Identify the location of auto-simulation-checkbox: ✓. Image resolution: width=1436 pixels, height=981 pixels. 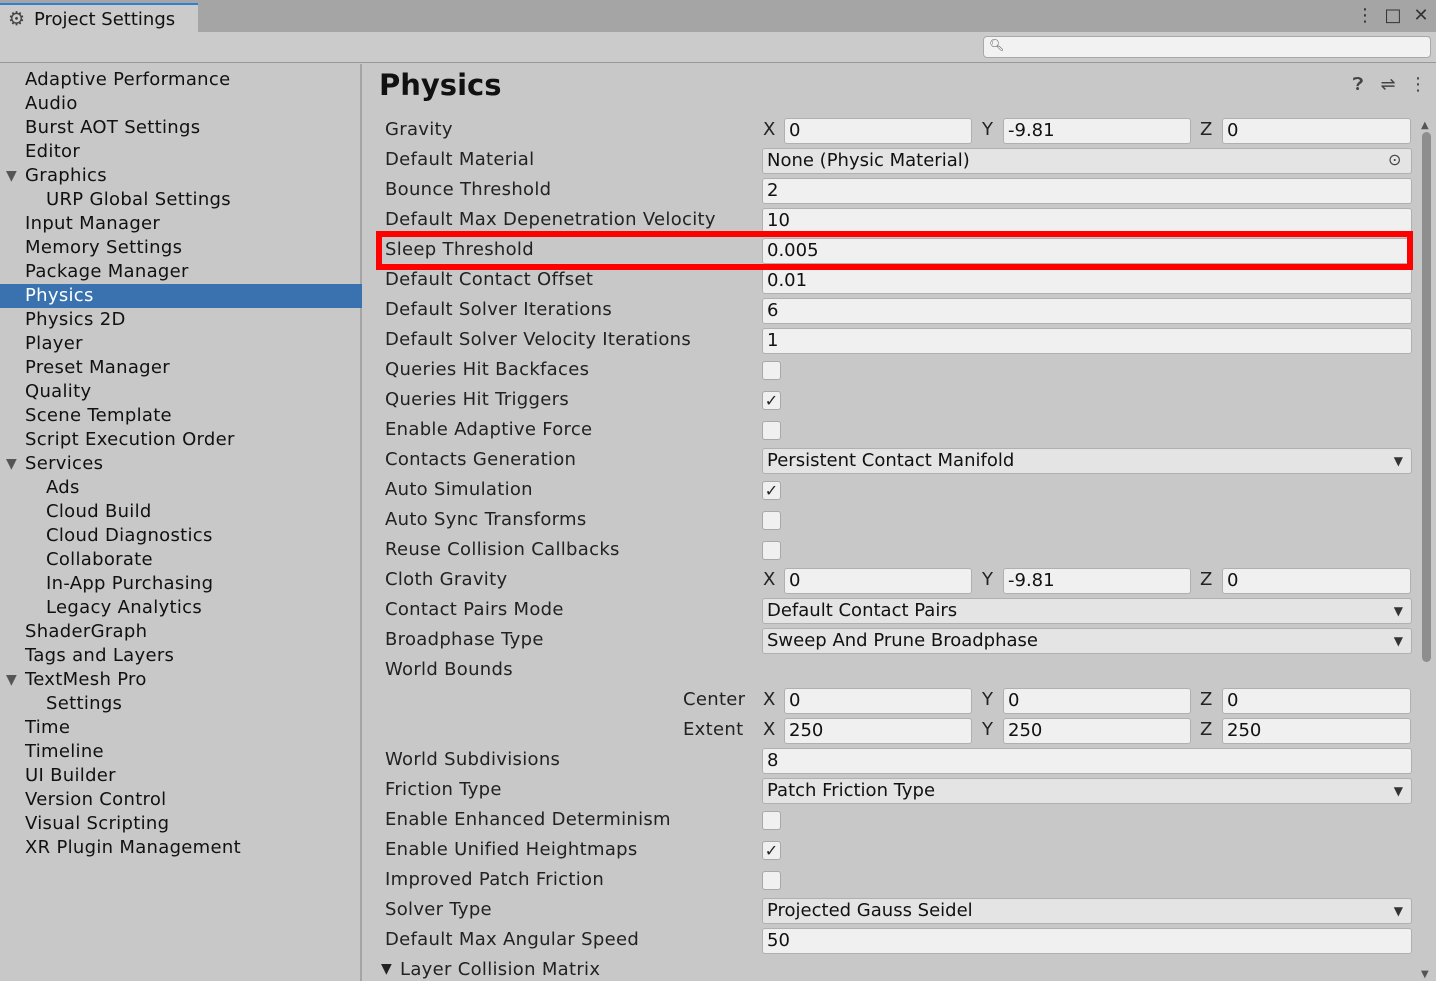
(771, 490).